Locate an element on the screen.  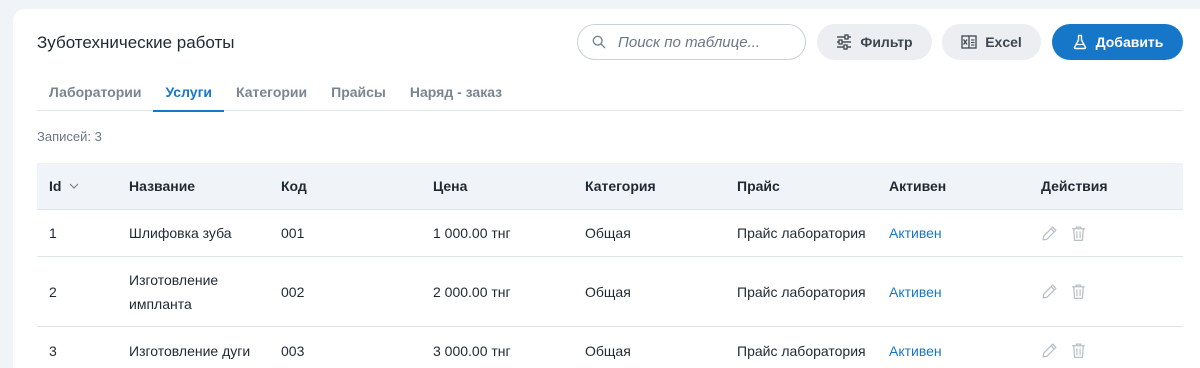
excel-button-label: Excel is located at coordinates (1003, 42).